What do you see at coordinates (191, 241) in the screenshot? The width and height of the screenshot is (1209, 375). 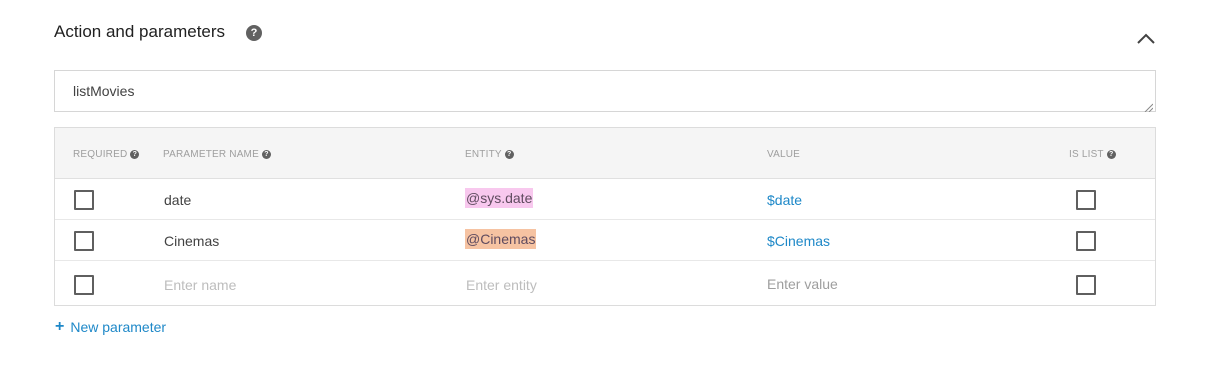 I see `parameter-name: Cinemas` at bounding box center [191, 241].